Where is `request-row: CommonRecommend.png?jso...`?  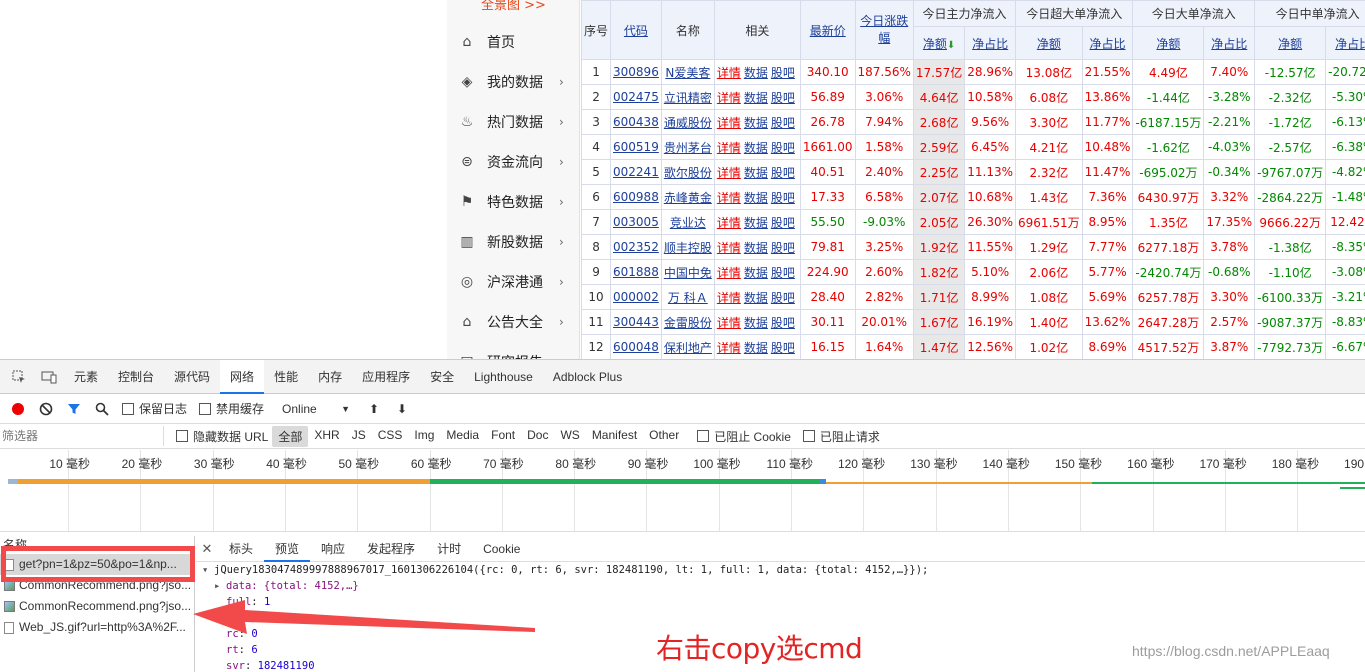
request-row: CommonRecommend.png?jso... is located at coordinates (97, 606).